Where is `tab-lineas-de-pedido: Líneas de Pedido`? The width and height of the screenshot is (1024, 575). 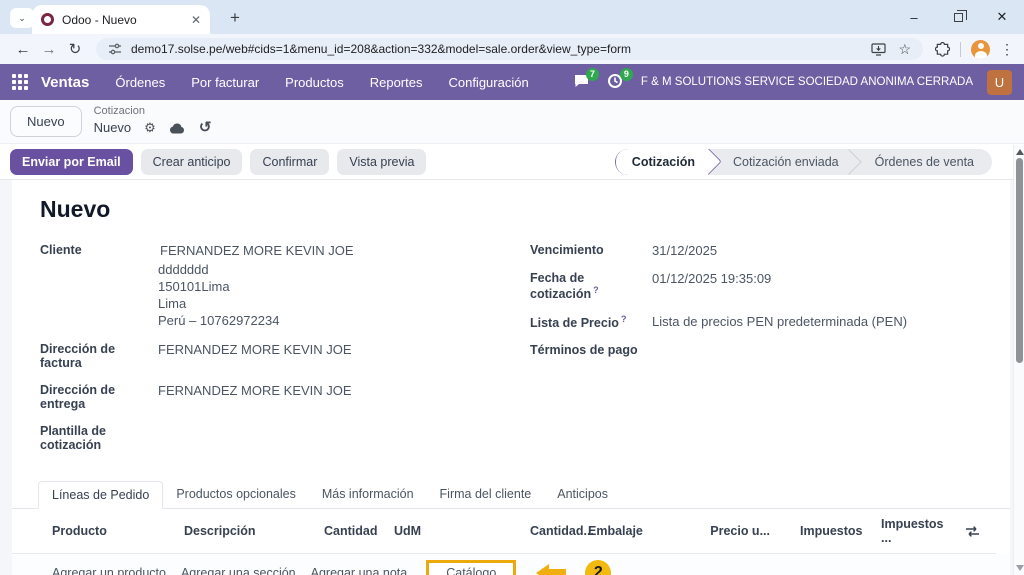
tab-lineas-de-pedido: Líneas de Pedido is located at coordinates (101, 495).